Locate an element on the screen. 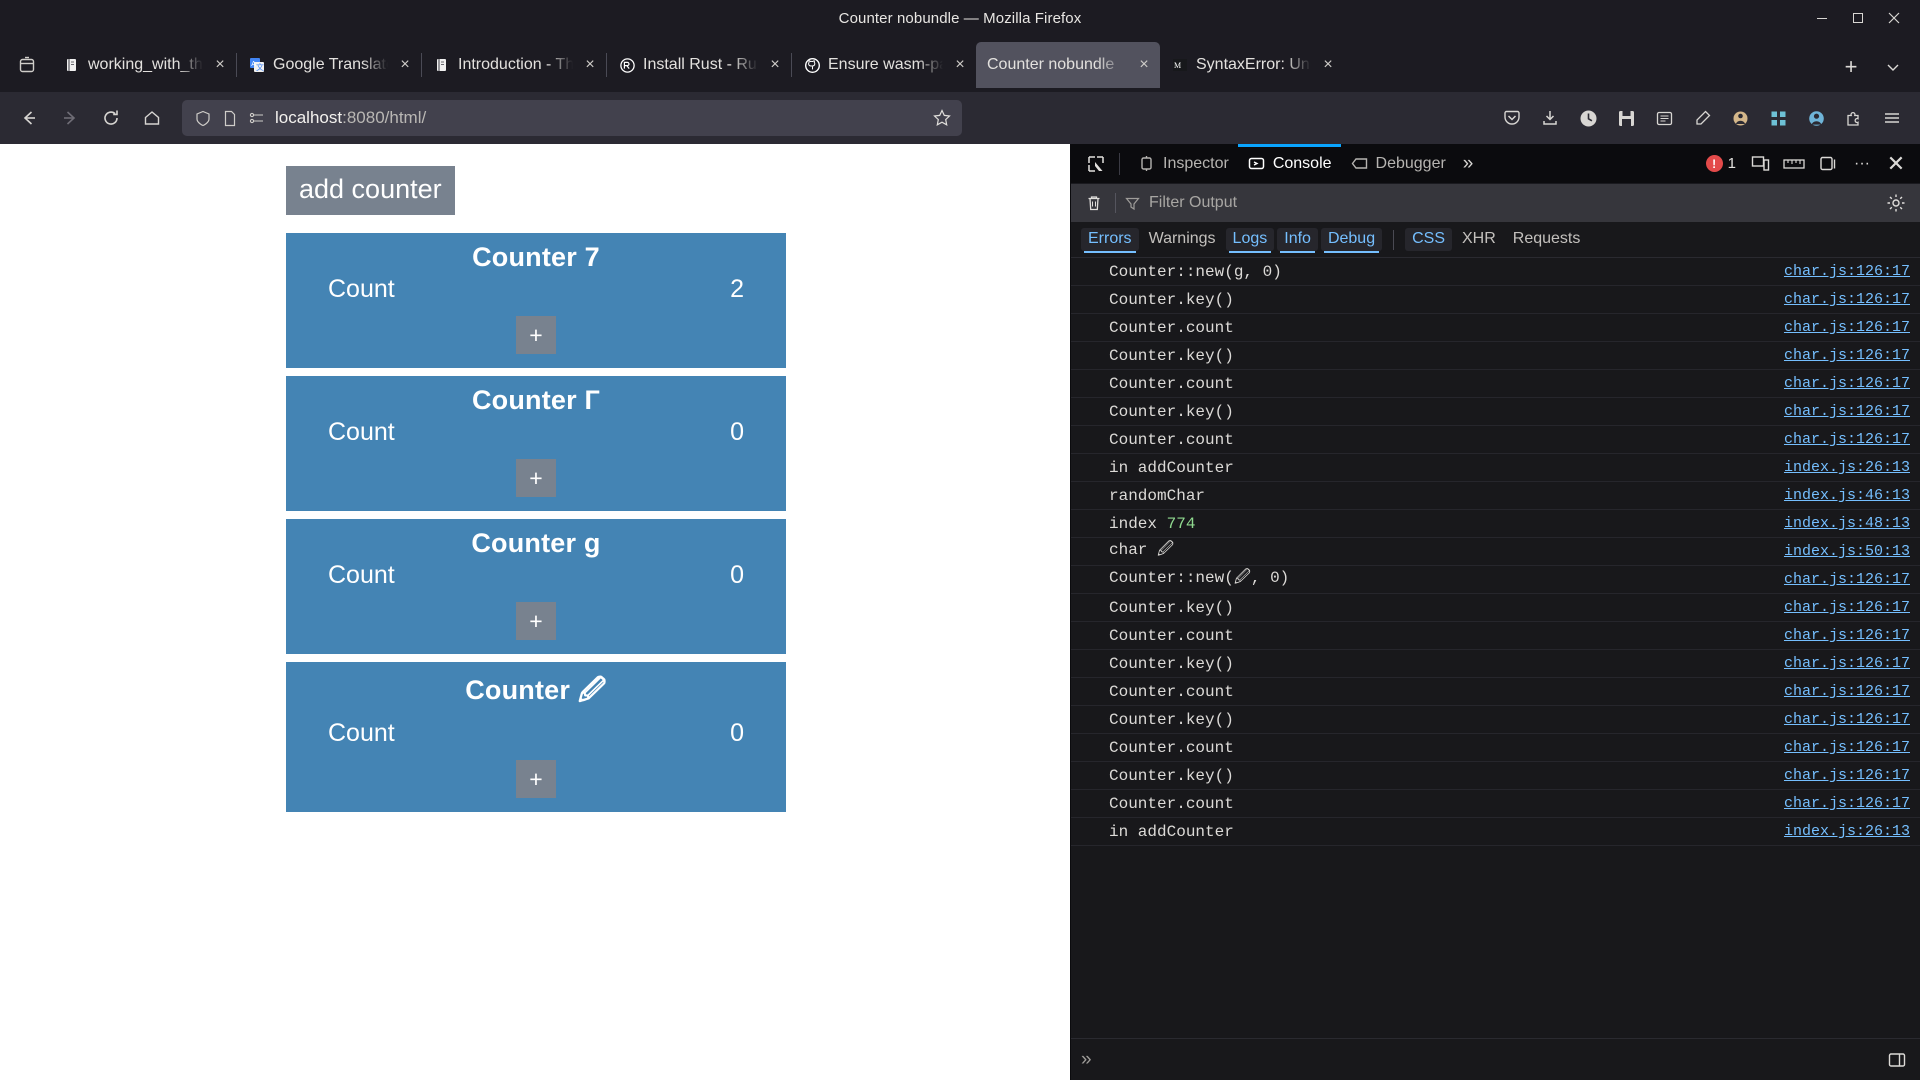  separate-window-icon is located at coordinates (1828, 164).